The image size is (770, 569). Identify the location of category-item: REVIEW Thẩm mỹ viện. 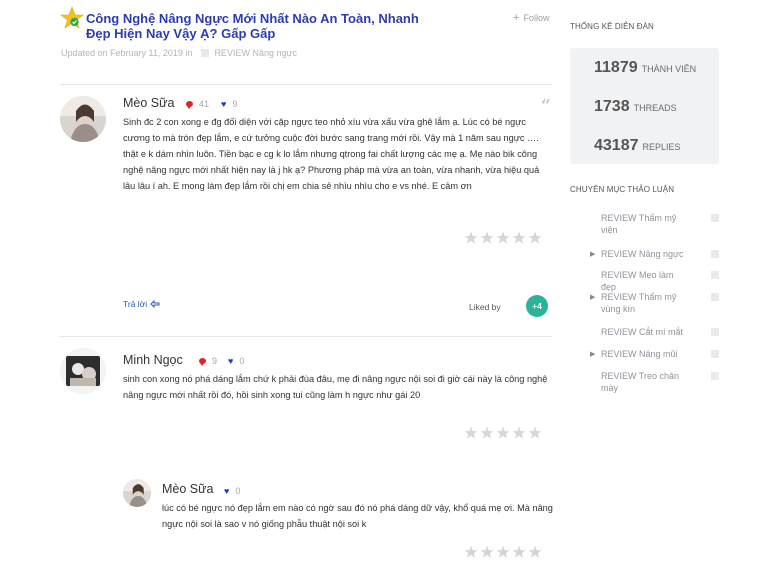
(654, 224).